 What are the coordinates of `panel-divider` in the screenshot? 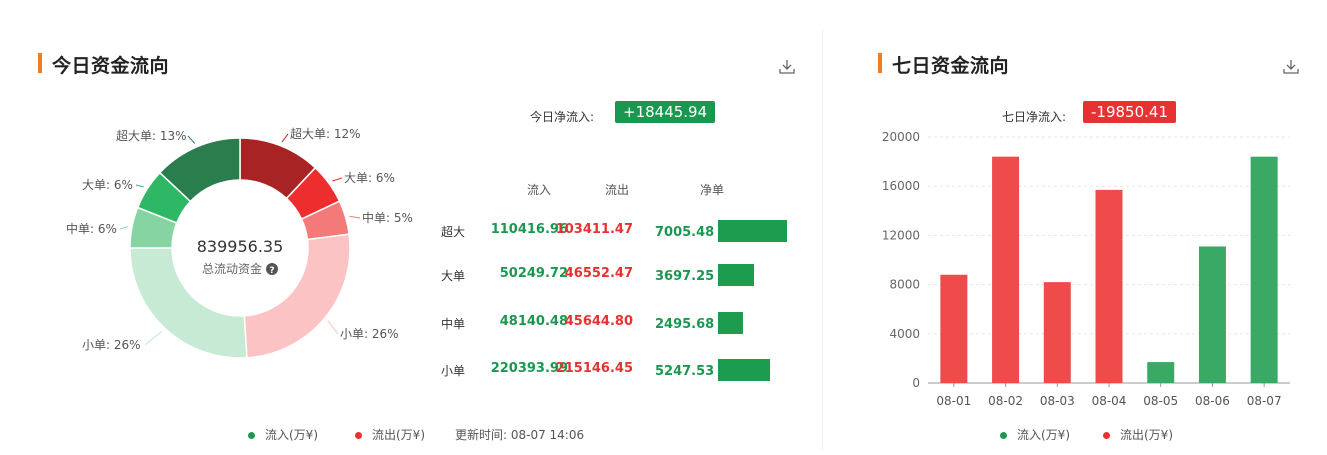 It's located at (822, 240).